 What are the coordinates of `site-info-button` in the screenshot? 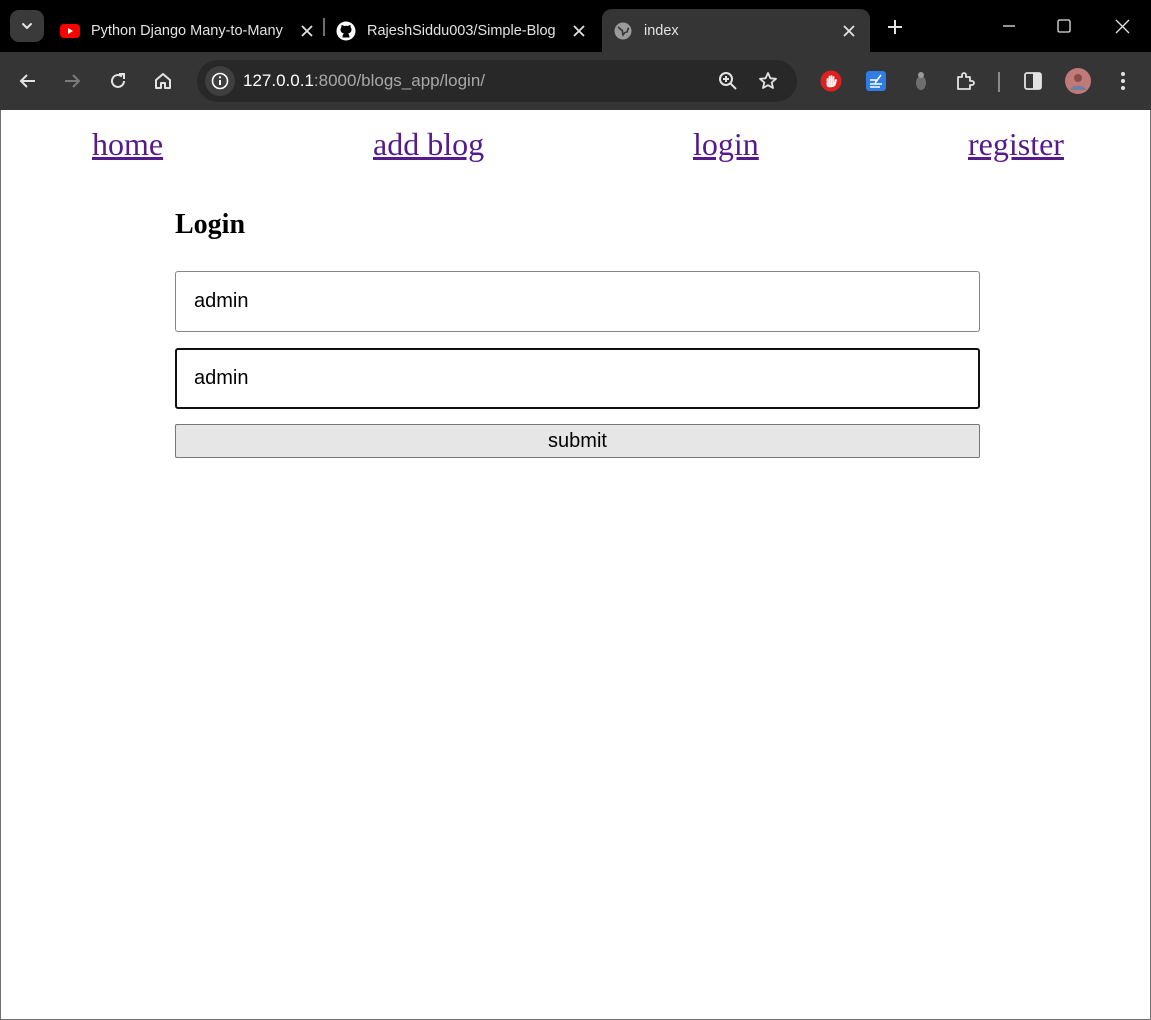 It's located at (220, 81).